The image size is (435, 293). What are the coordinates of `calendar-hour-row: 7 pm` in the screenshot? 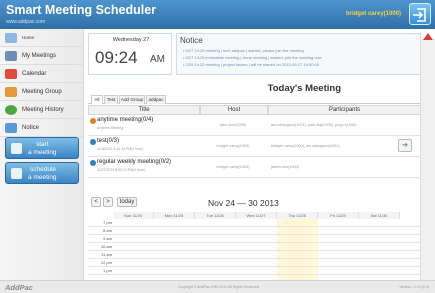 It's located at (254, 223).